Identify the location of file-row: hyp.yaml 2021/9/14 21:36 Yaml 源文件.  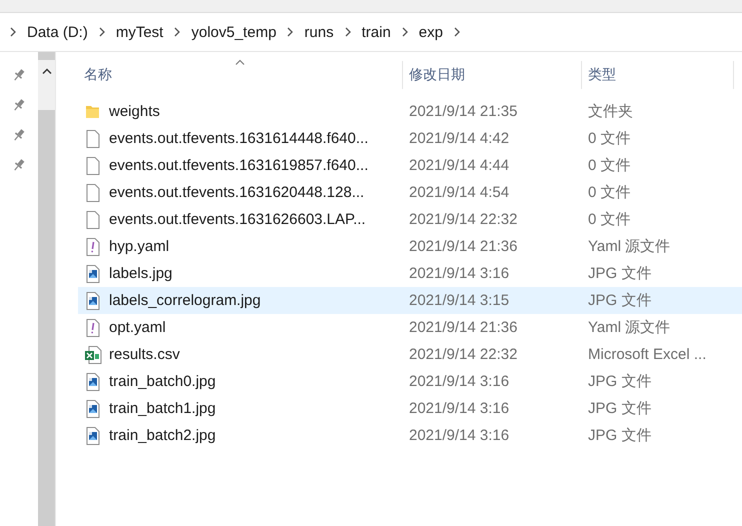
(410, 246).